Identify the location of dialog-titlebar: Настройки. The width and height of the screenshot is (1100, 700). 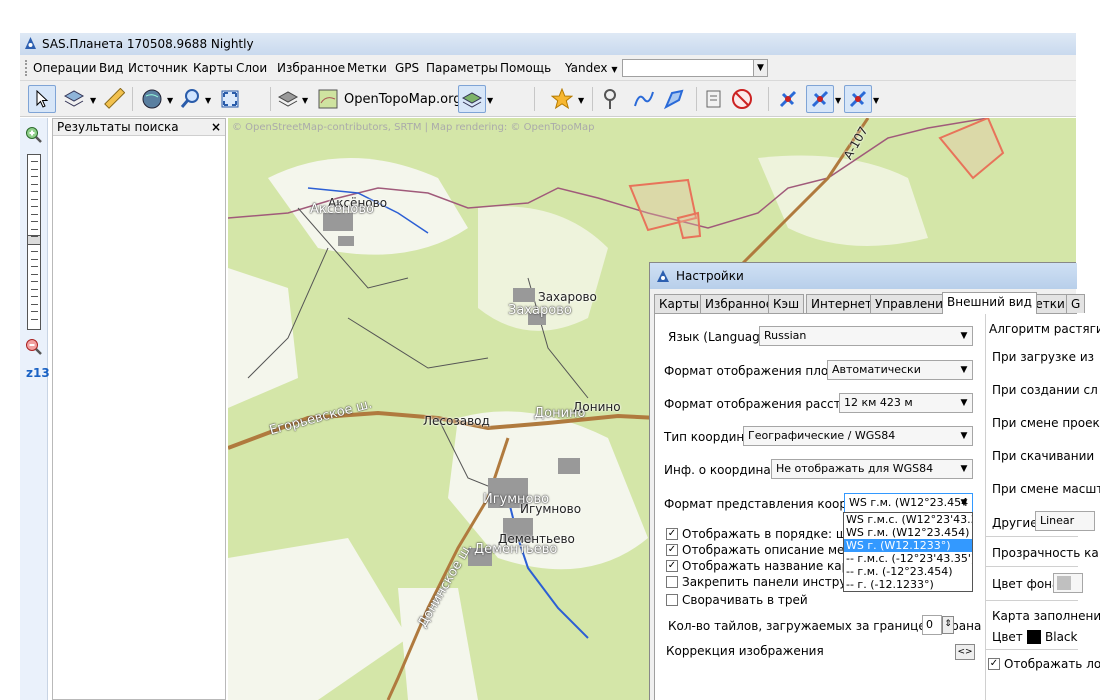
(863, 276).